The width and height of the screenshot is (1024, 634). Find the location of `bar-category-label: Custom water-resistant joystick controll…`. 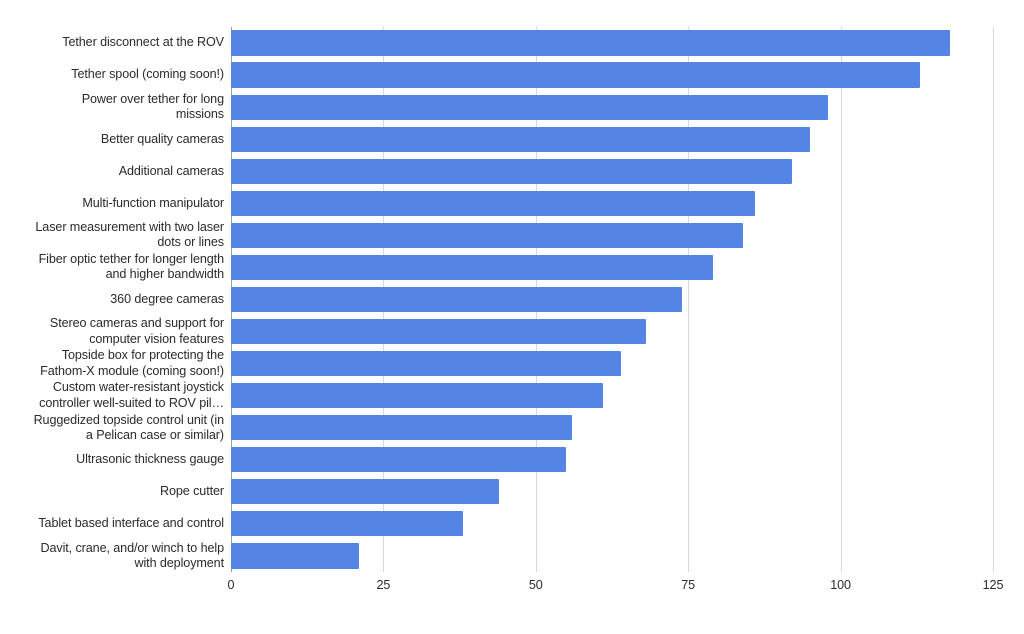

bar-category-label: Custom water-resistant joystick controll… is located at coordinates (131, 395).